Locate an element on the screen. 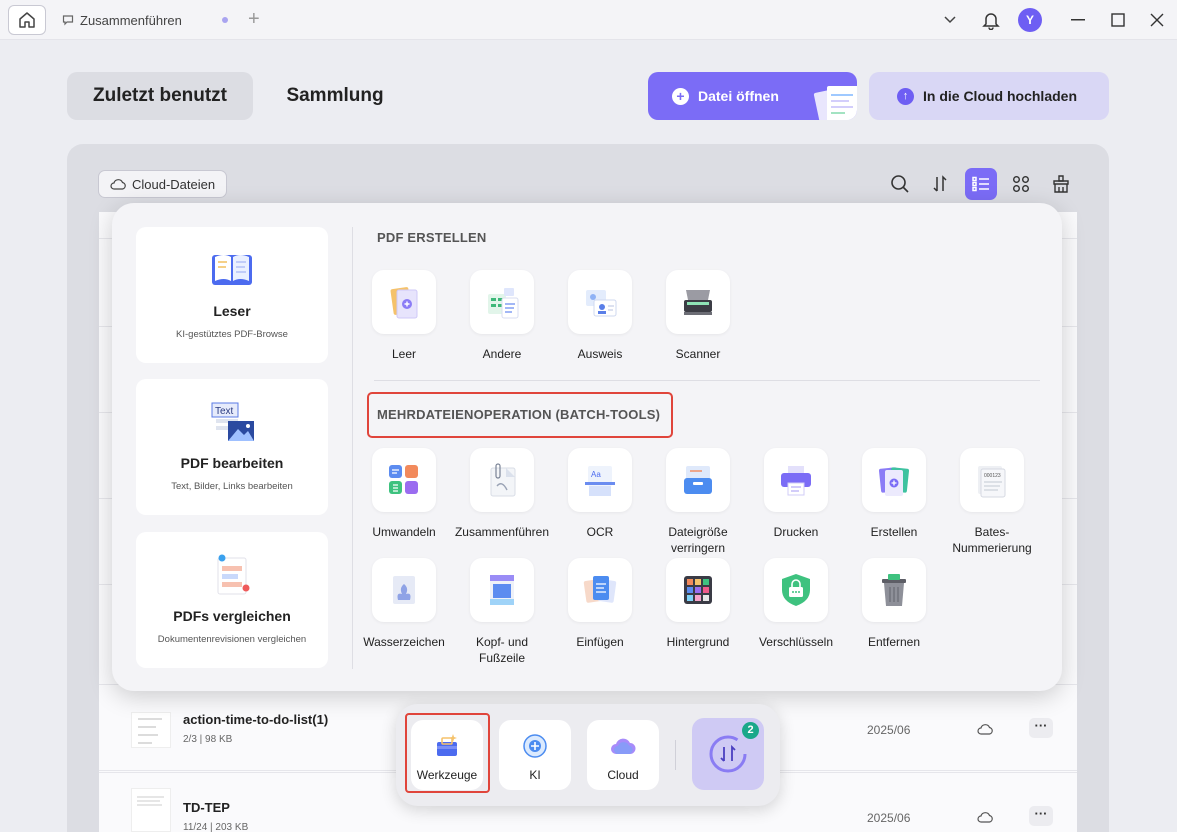 This screenshot has height=832, width=1177. title-bar: Zusammenführen + Y is located at coordinates (588, 20).